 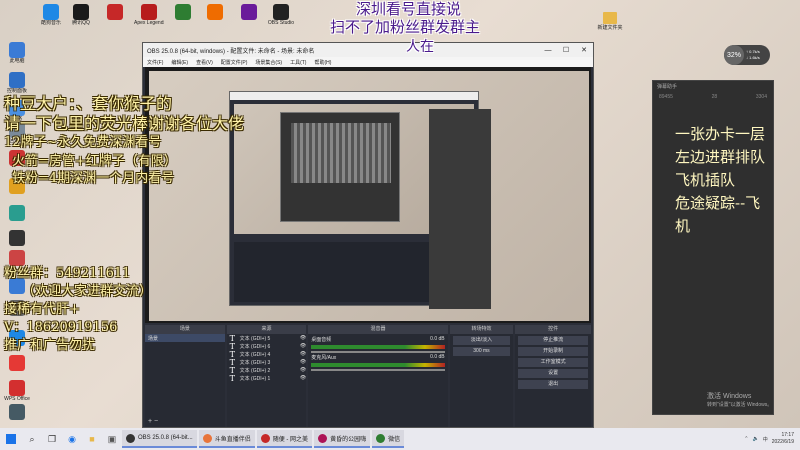 What do you see at coordinates (267, 338) in the screenshot?
I see `source-item: T 文本 (GDI+) 5 👁` at bounding box center [267, 338].